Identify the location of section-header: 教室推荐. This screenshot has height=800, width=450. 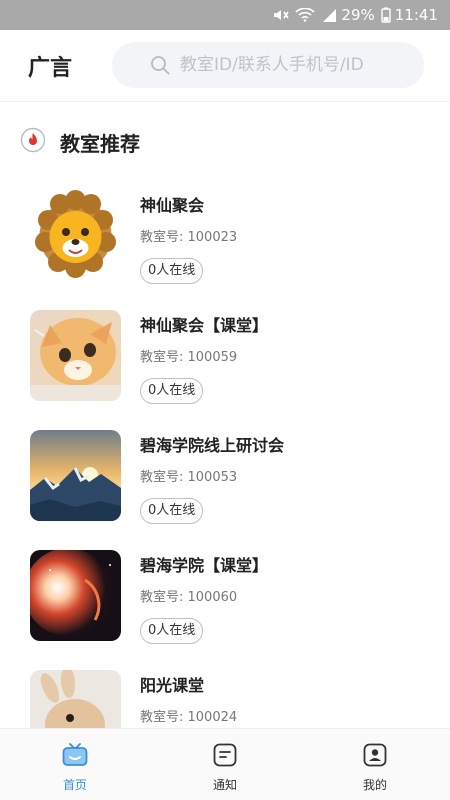
(80, 142).